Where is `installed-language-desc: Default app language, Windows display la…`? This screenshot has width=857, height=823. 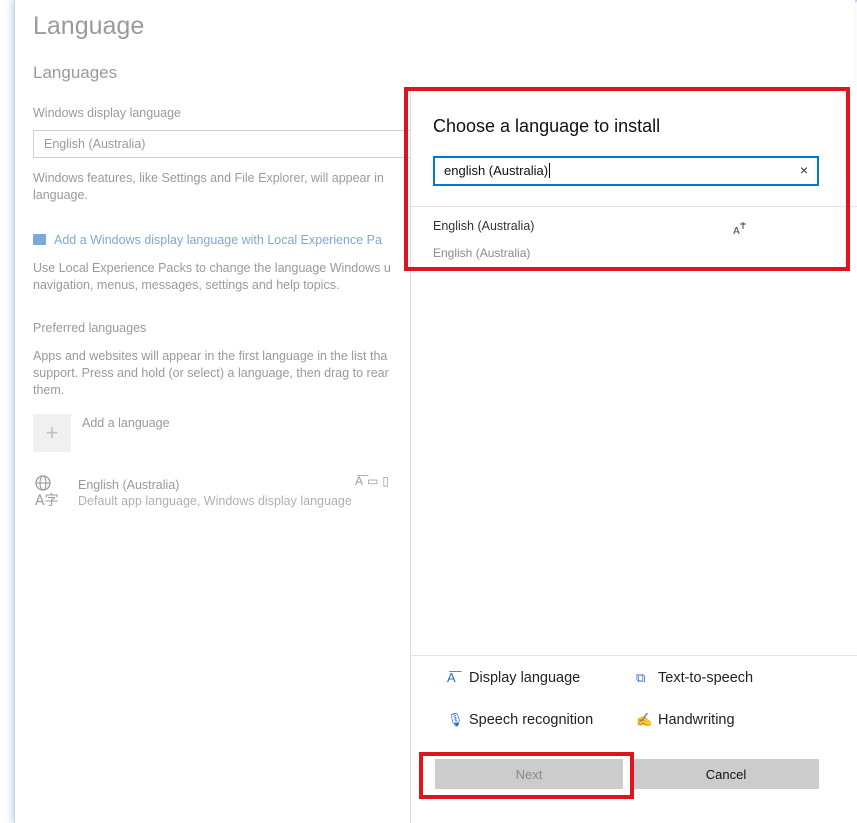 installed-language-desc: Default app language, Windows display la… is located at coordinates (215, 501).